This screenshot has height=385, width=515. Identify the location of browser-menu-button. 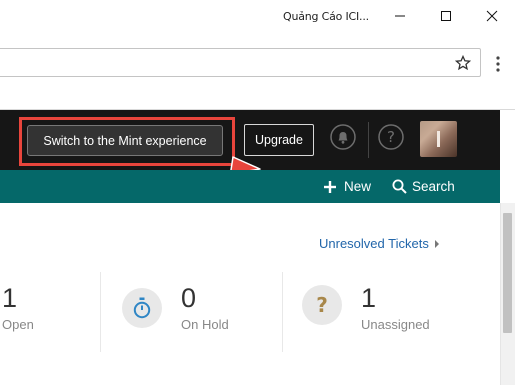
(498, 64).